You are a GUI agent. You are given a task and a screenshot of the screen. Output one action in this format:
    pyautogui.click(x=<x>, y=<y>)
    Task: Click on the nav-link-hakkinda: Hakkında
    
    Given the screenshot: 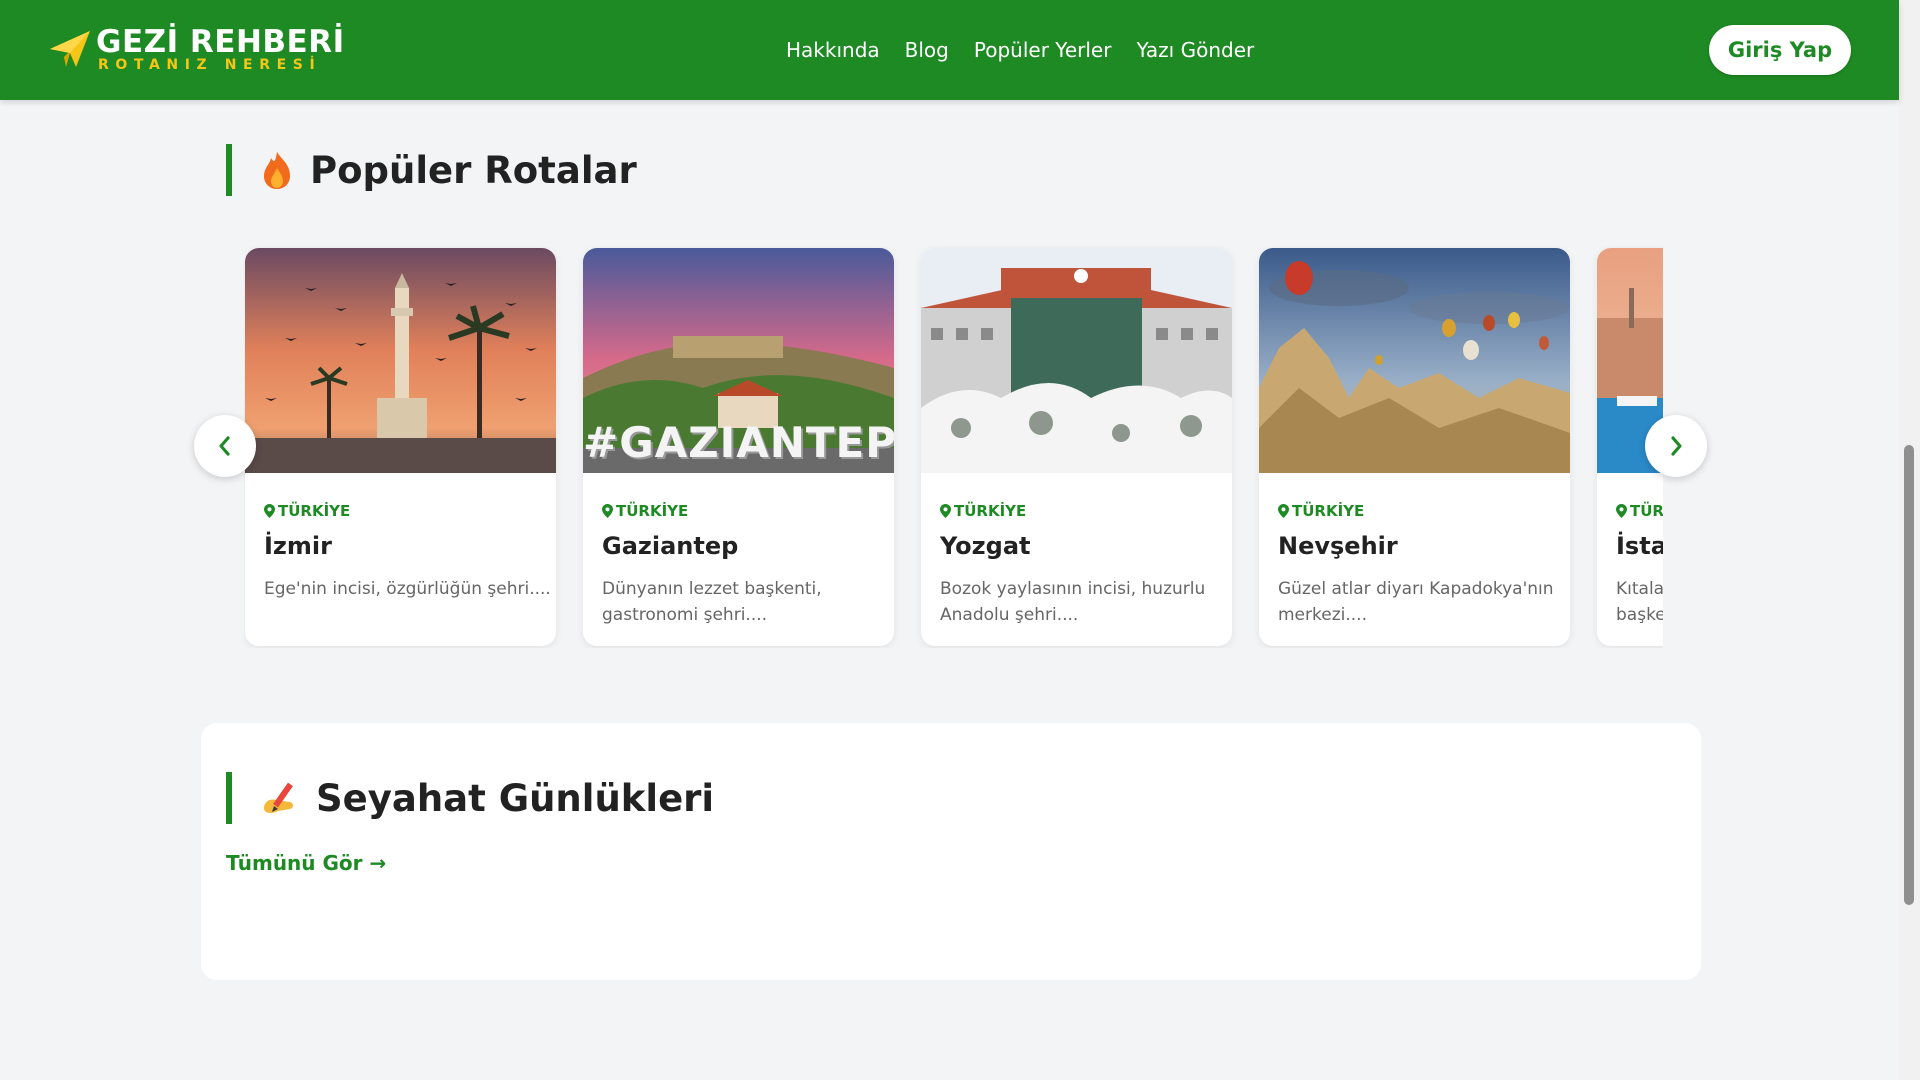 What is the action you would take?
    pyautogui.click(x=833, y=50)
    